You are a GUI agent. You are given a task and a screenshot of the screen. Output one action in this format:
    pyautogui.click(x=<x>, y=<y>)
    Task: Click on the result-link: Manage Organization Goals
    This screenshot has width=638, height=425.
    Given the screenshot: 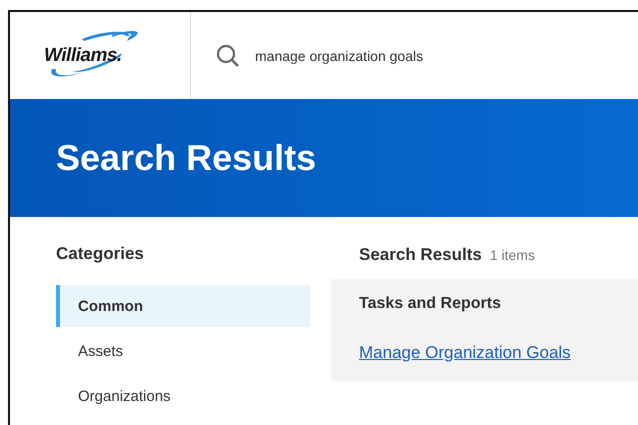 What is the action you would take?
    pyautogui.click(x=484, y=353)
    